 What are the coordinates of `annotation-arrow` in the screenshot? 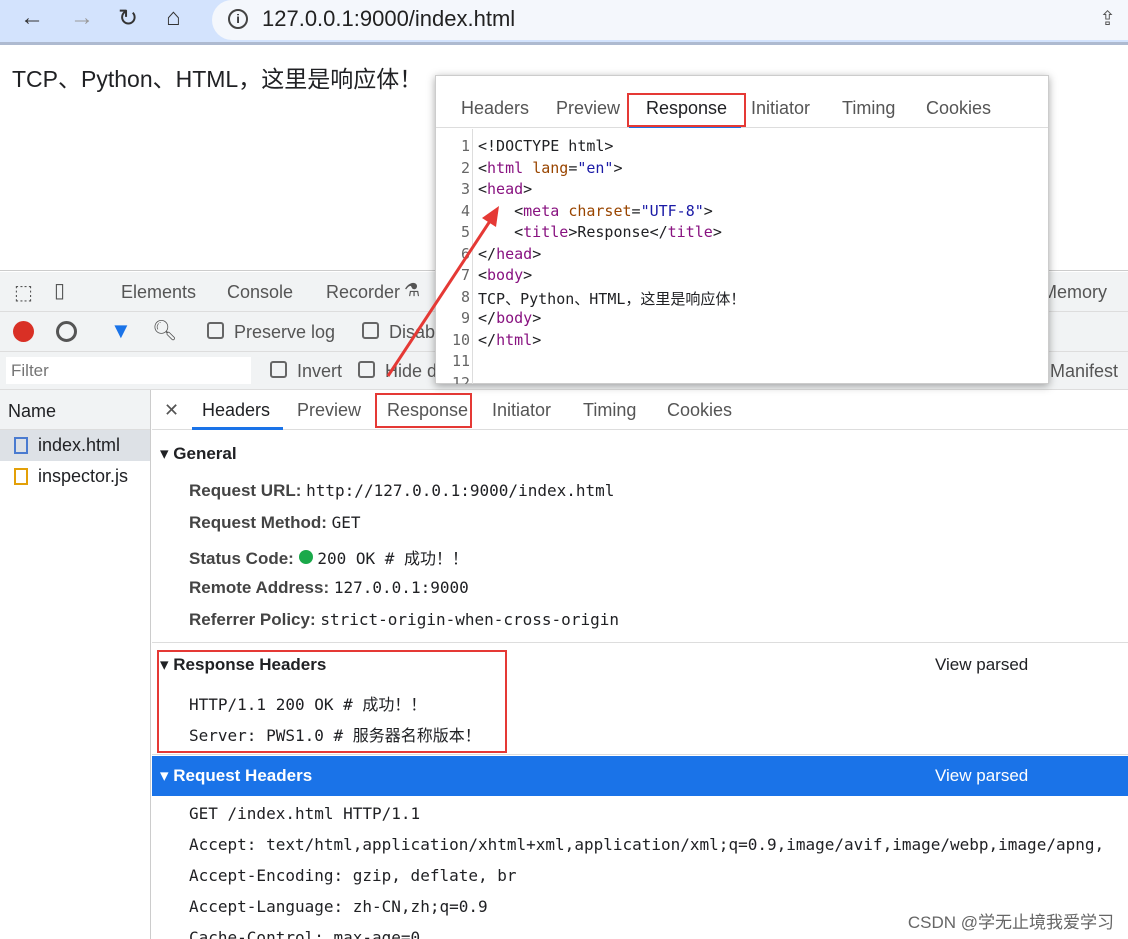 It's located at (442, 291).